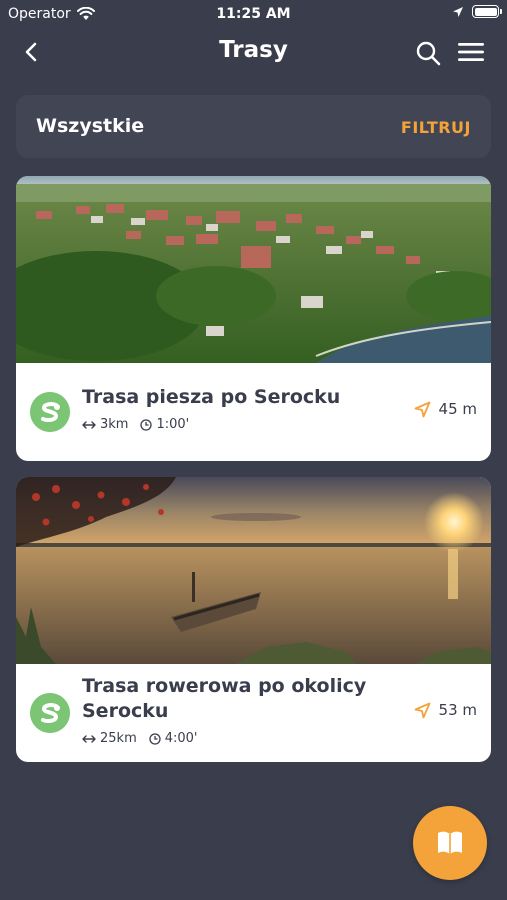 The width and height of the screenshot is (507, 900). Describe the element at coordinates (471, 52) in the screenshot. I see `hamburger-menu-icon` at that location.